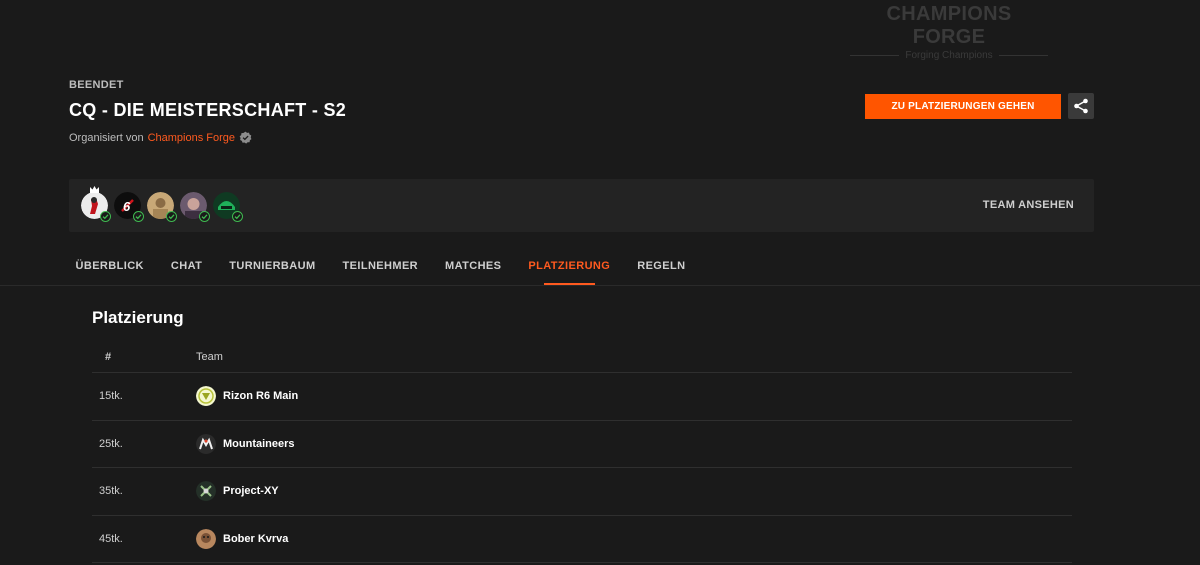  Describe the element at coordinates (111, 491) in the screenshot. I see `rank-cell: 35tk.` at that location.